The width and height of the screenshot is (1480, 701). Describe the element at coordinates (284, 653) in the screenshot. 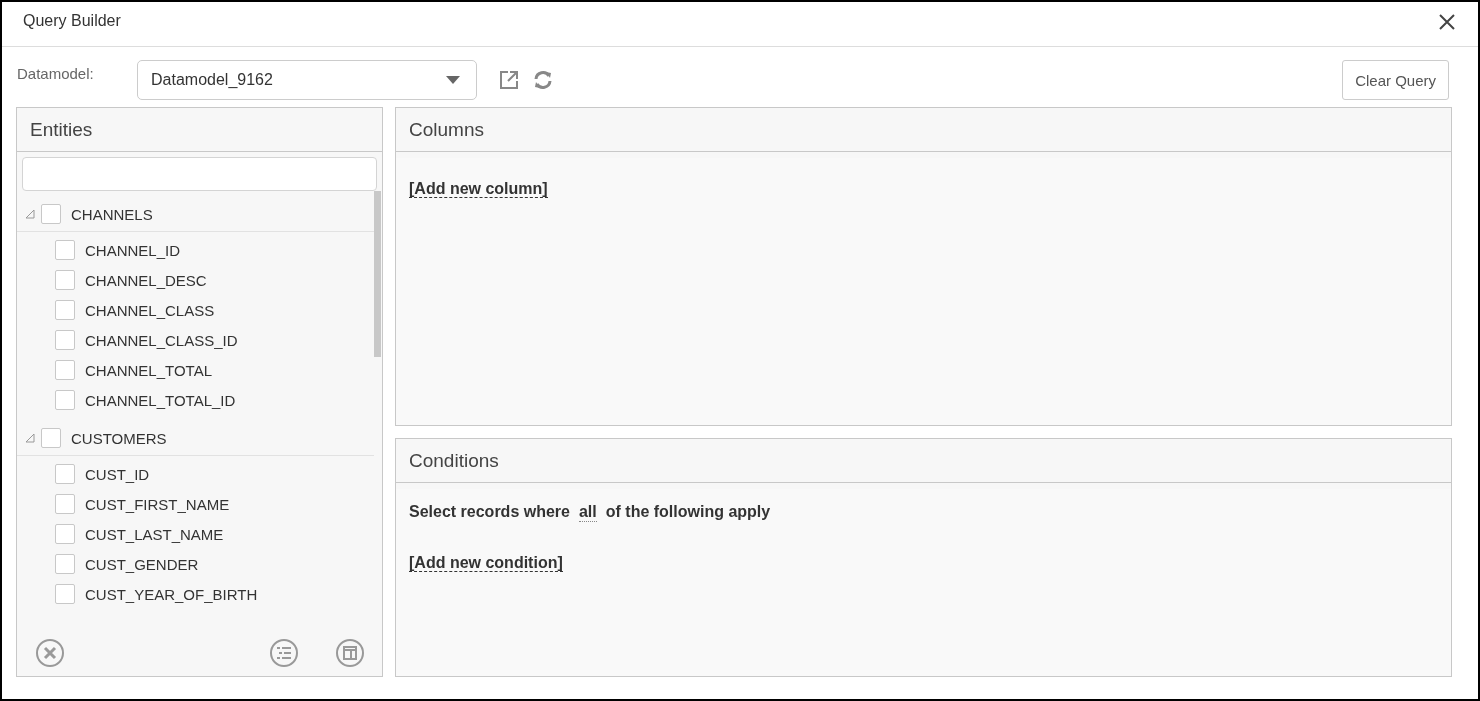

I see `list-icon` at that location.